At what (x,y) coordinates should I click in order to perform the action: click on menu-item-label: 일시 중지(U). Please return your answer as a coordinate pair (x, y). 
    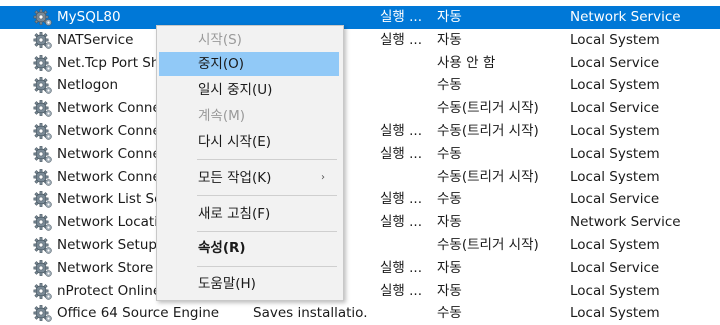
    Looking at the image, I should click on (235, 90).